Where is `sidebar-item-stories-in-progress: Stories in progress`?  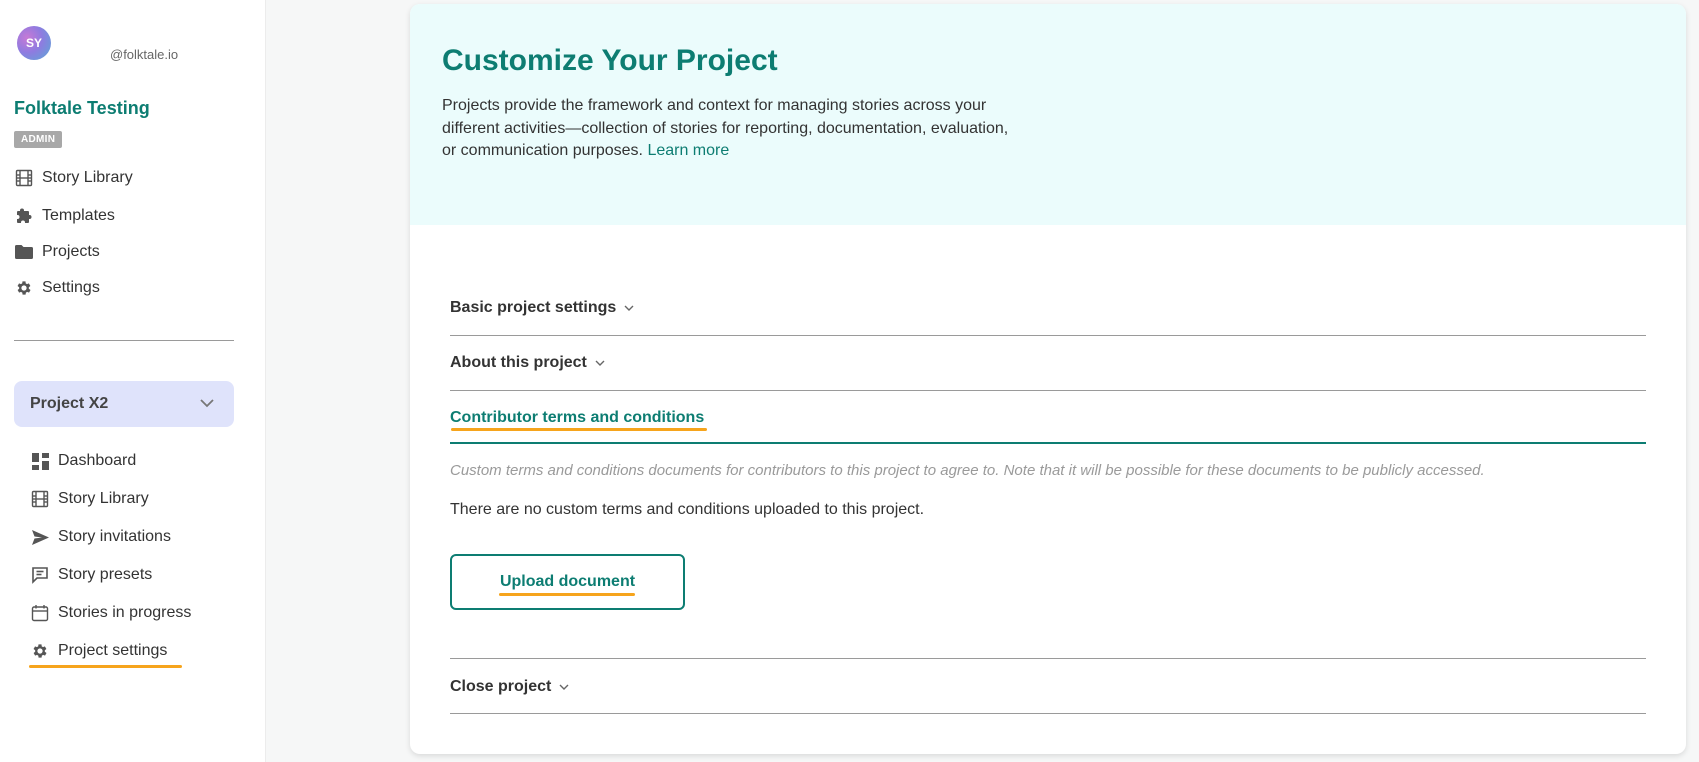
sidebar-item-stories-in-progress: Stories in progress is located at coordinates (110, 613).